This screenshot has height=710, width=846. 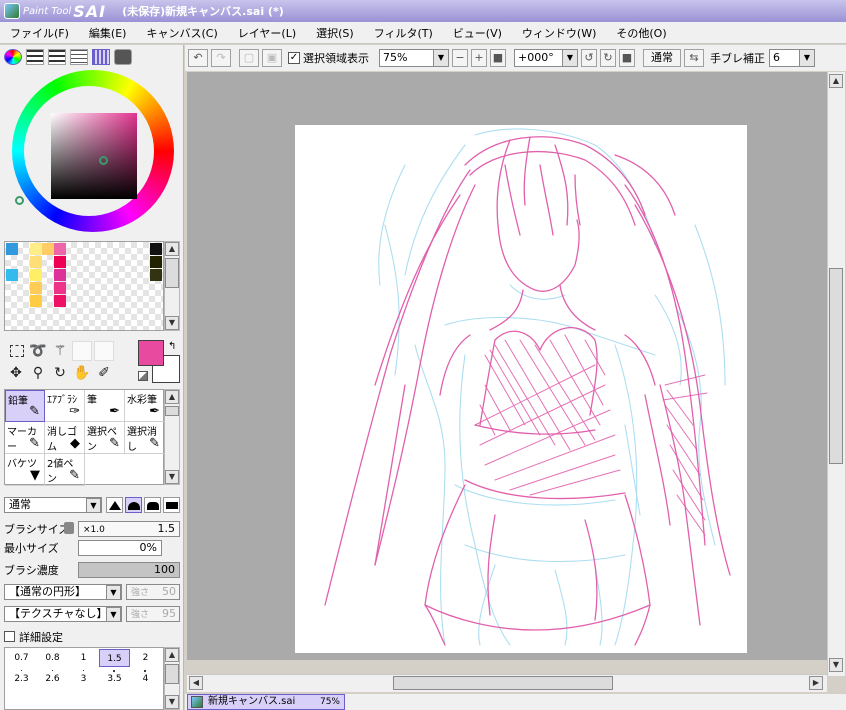 What do you see at coordinates (52, 679) in the screenshot?
I see `size-preset: 2.6` at bounding box center [52, 679].